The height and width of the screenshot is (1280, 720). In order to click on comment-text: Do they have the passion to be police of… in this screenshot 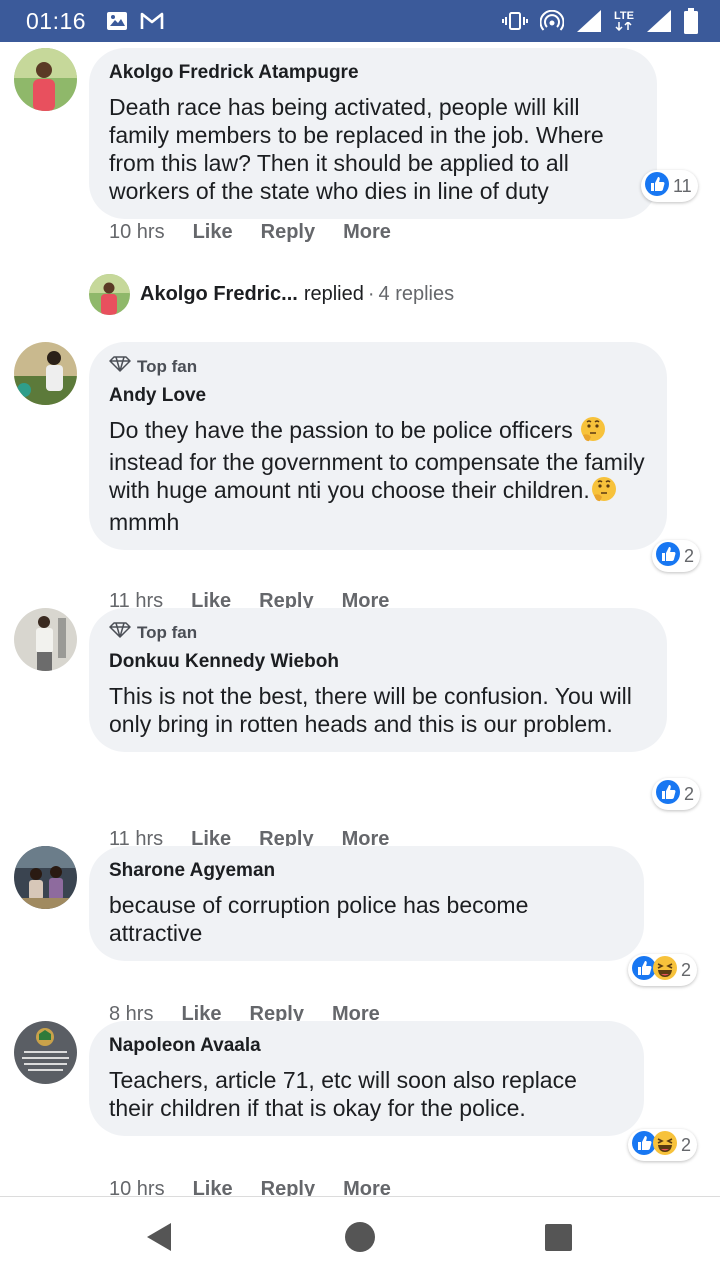, I will do `click(377, 475)`.